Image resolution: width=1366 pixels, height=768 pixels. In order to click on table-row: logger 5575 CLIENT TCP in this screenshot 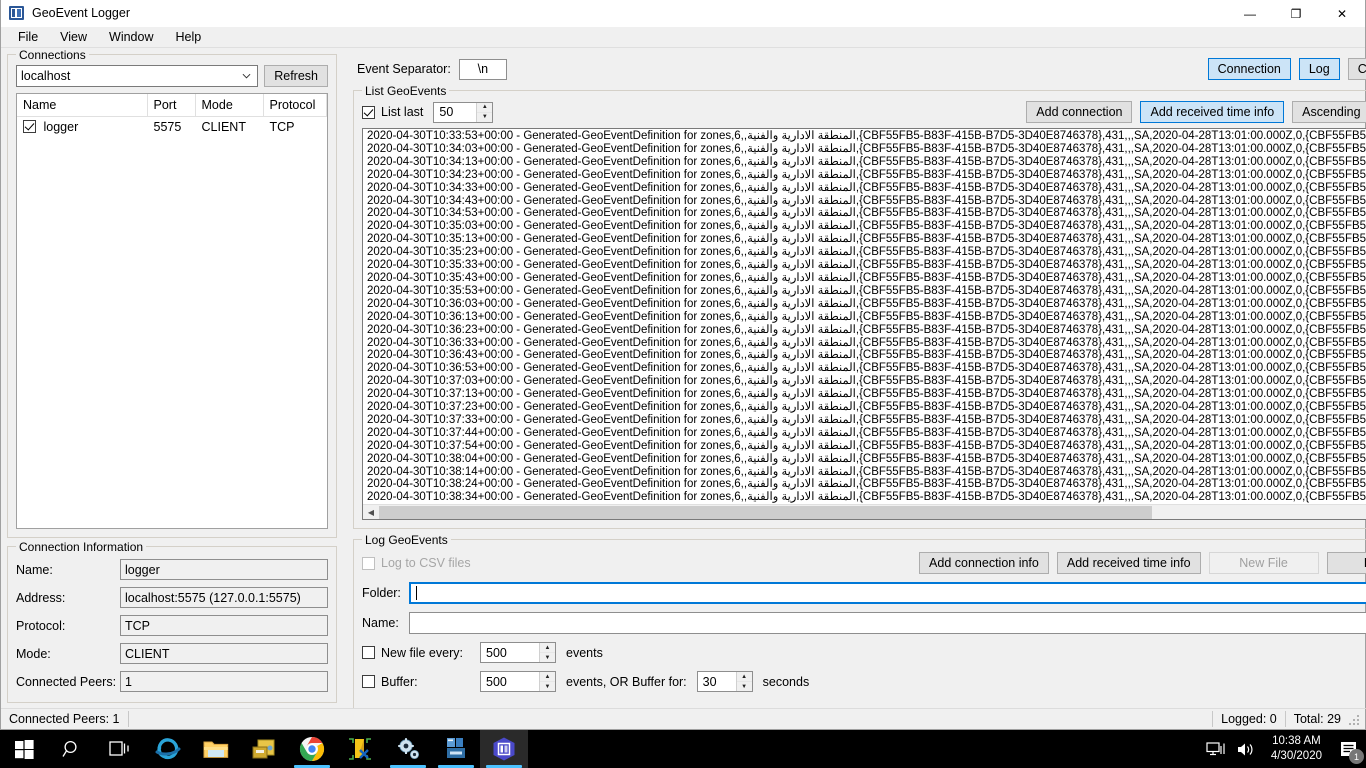, I will do `click(172, 127)`.